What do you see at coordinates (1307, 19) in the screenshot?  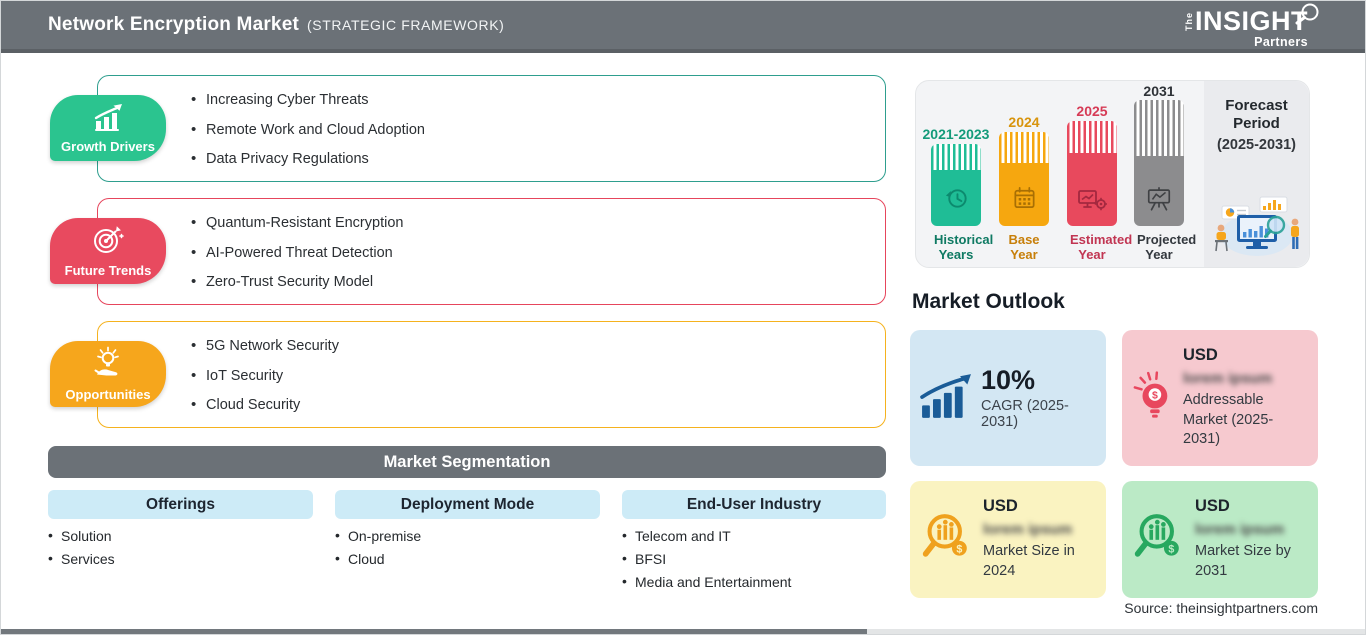 I see `magnifier-icon` at bounding box center [1307, 19].